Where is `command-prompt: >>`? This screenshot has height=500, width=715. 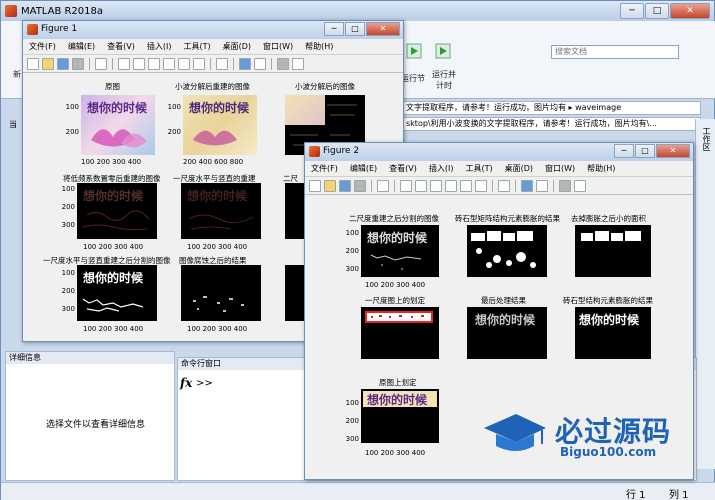
command-prompt: >> is located at coordinates (204, 383).